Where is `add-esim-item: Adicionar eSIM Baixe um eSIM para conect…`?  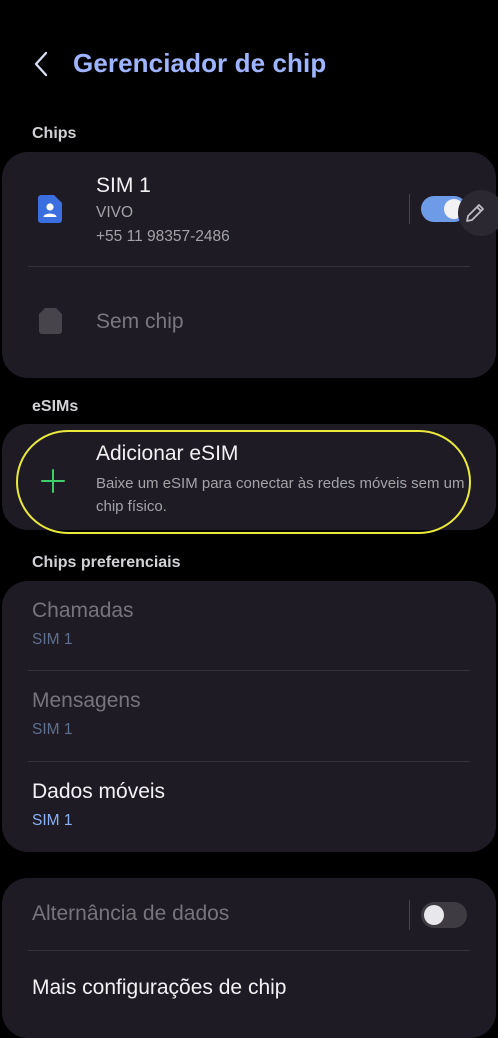
add-esim-item: Adicionar eSIM Baixe um eSIM para conect… is located at coordinates (249, 476).